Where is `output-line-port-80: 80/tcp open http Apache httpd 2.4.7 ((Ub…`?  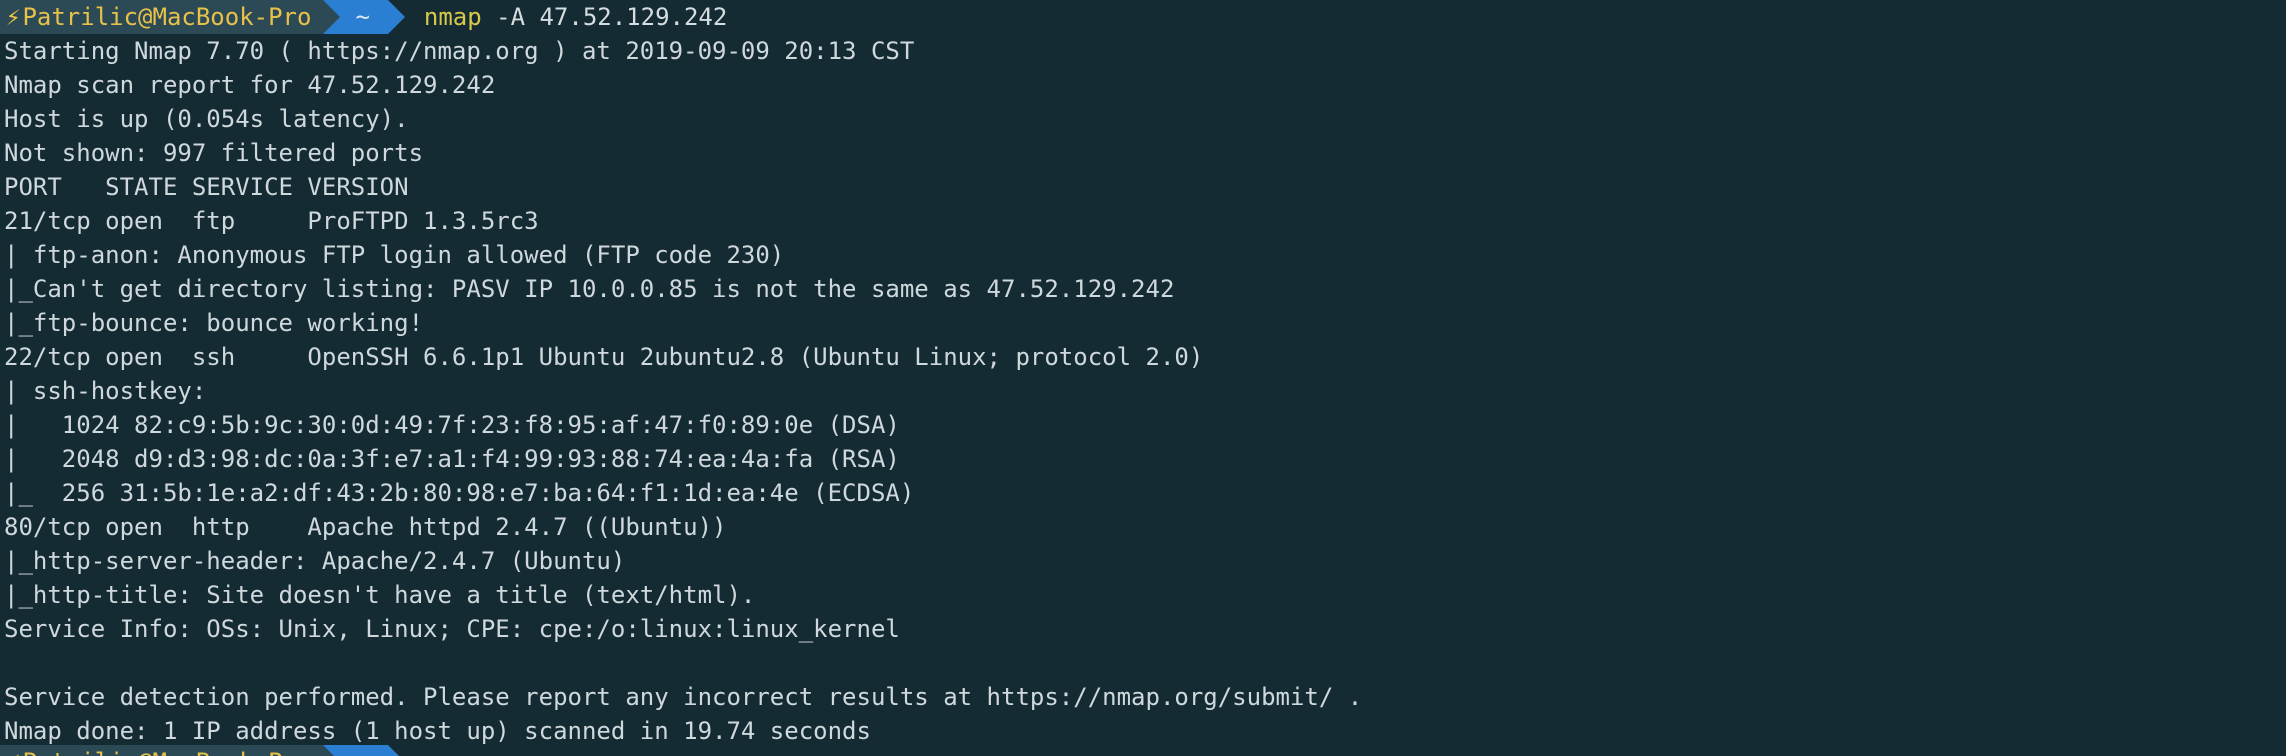
output-line-port-80: 80/tcp open http Apache httpd 2.4.7 ((Ub… is located at coordinates (365, 527).